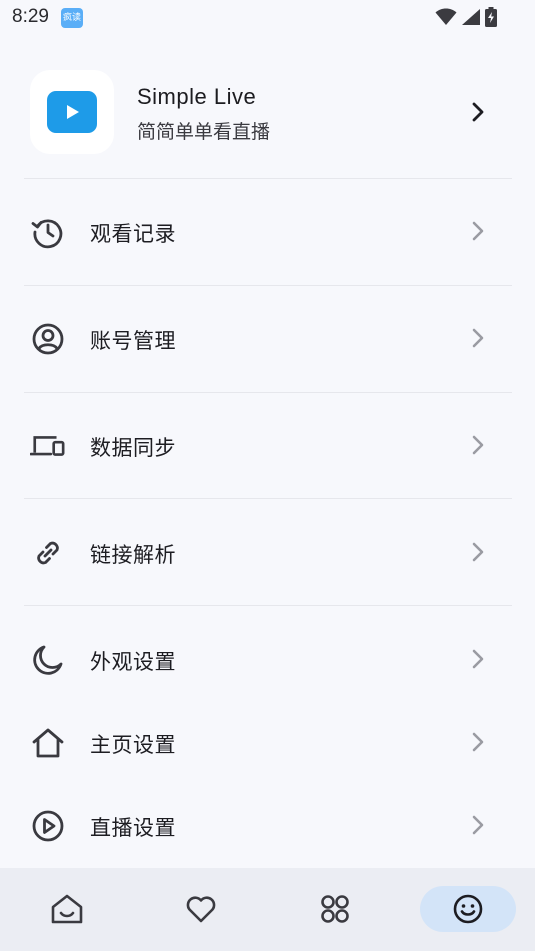 The image size is (535, 951). Describe the element at coordinates (48, 339) in the screenshot. I see `account-circle-icon` at that location.